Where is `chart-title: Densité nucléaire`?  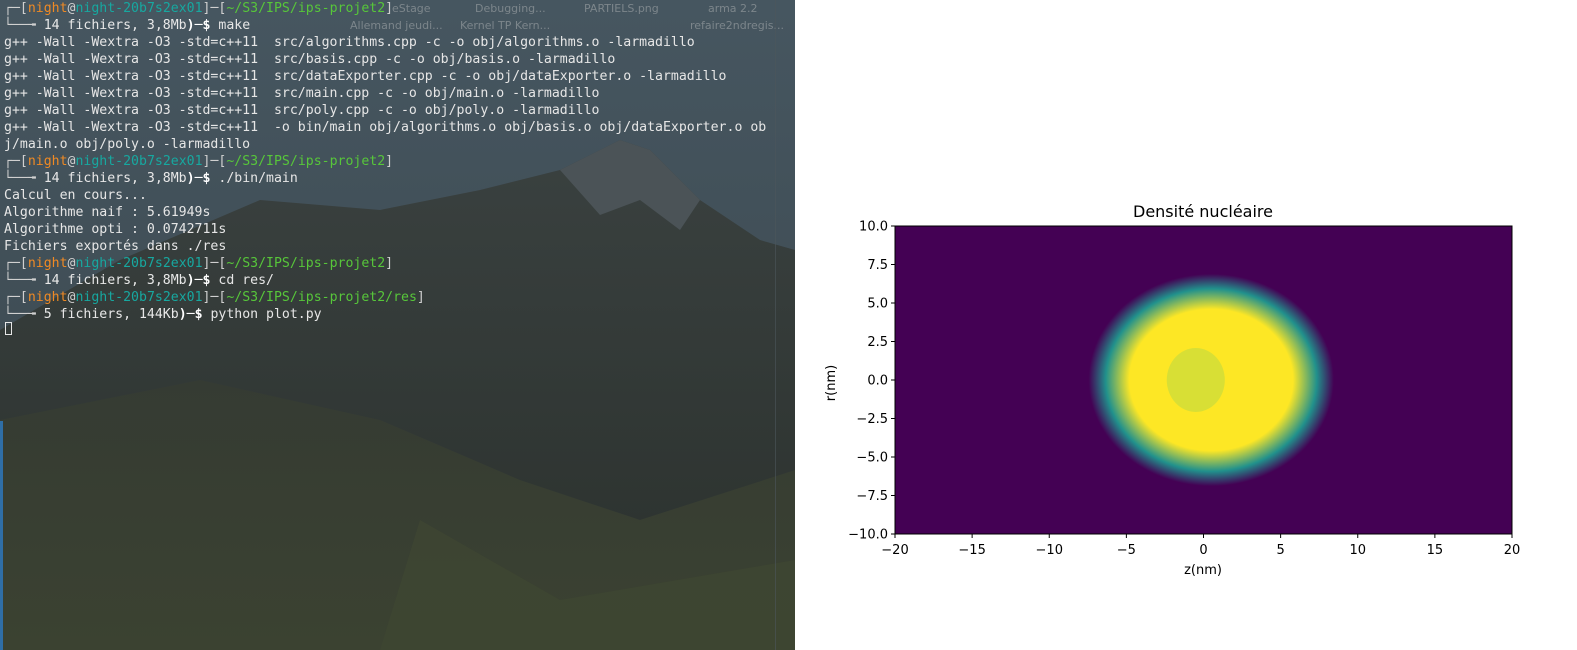
chart-title: Densité nucléaire is located at coordinates (1203, 211).